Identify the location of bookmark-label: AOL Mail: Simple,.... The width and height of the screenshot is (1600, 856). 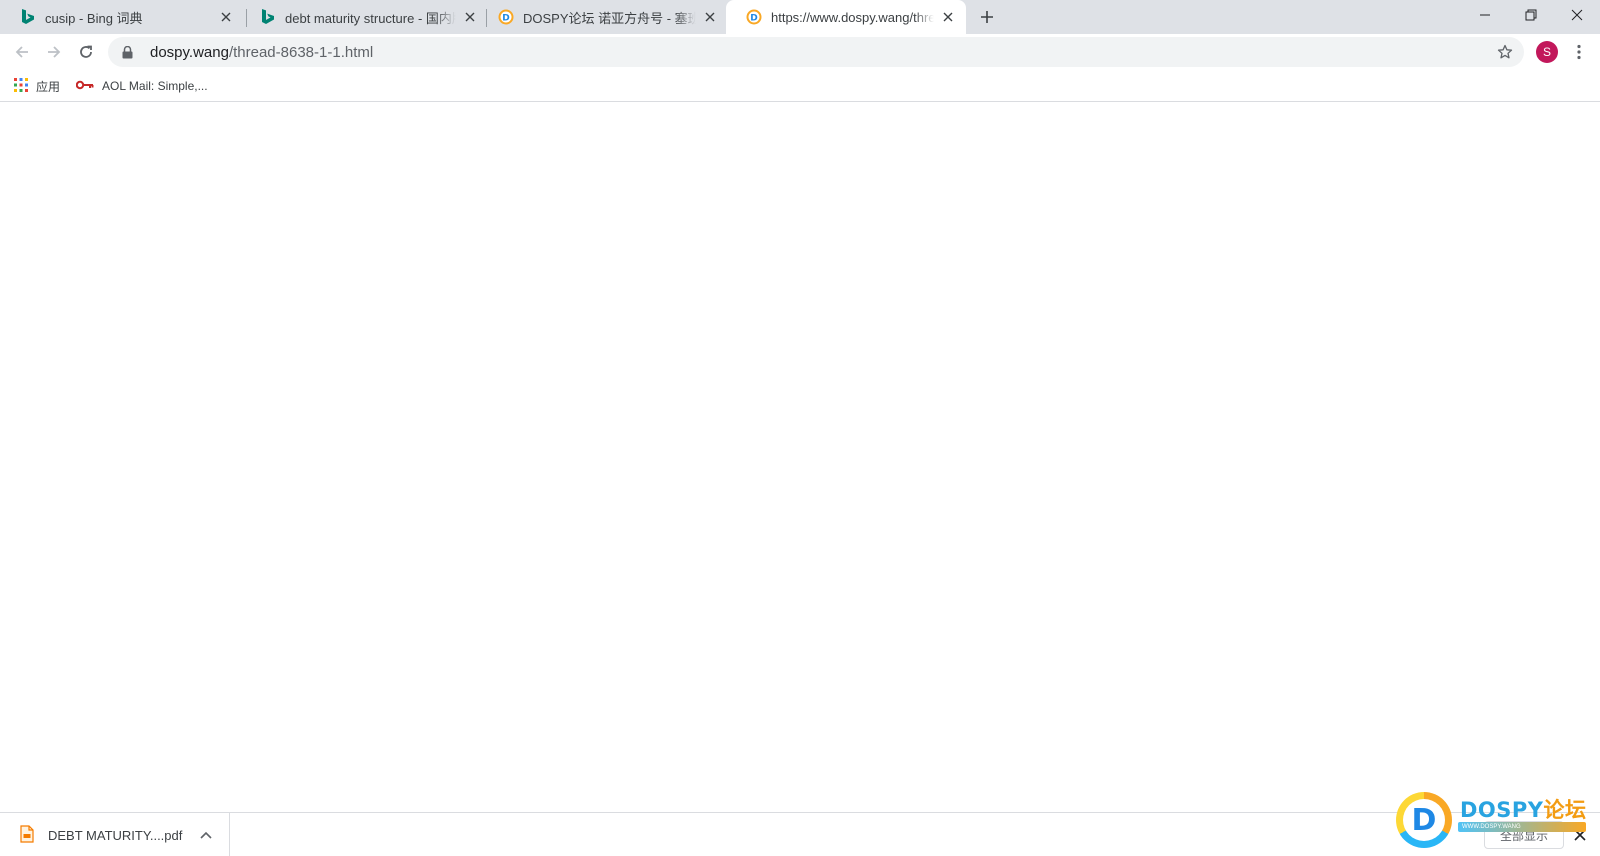
(155, 86).